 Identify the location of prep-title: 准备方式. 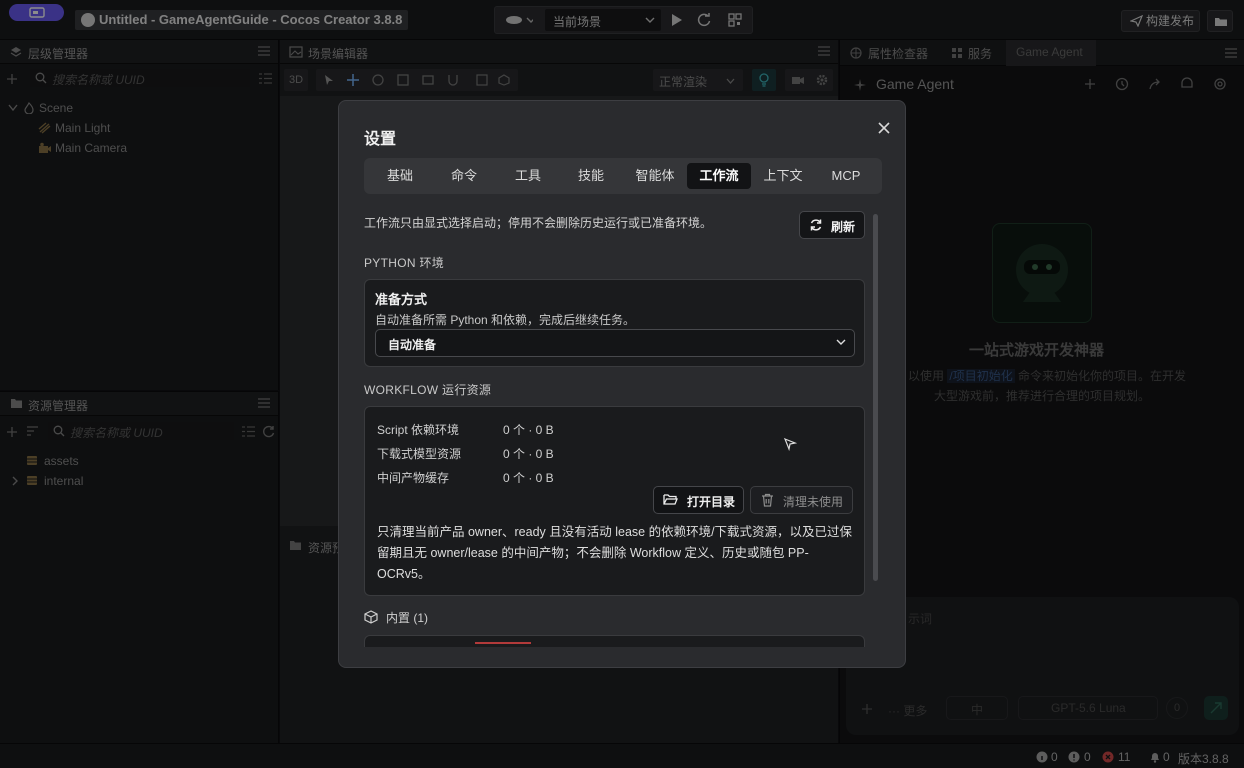
(401, 299).